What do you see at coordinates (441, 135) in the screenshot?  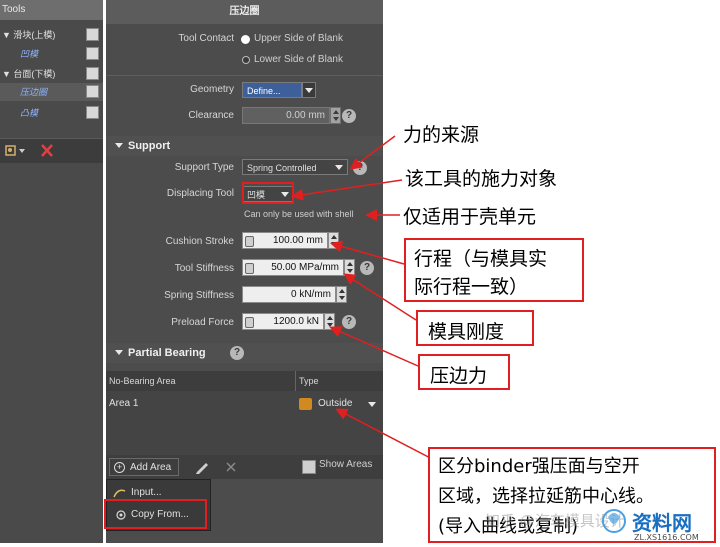 I see `annotation-force-source: 力的来源` at bounding box center [441, 135].